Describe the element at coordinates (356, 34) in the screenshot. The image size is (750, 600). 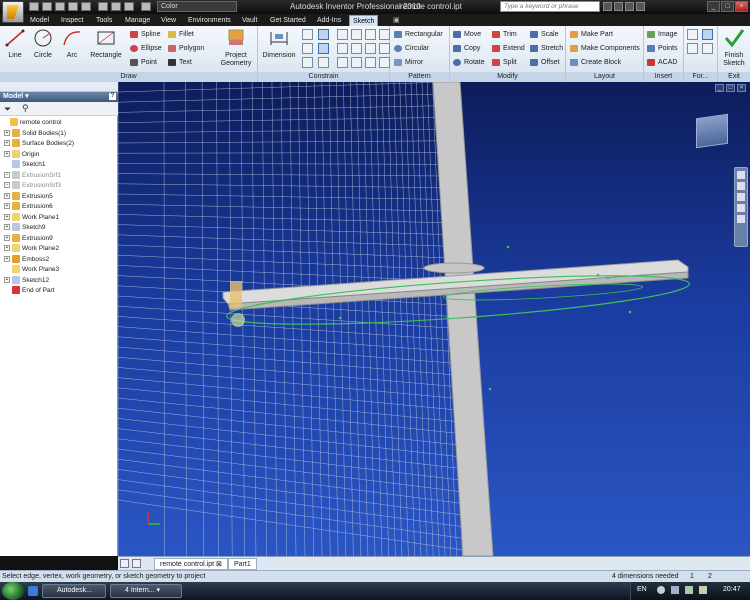
I see `parallel-icon` at that location.